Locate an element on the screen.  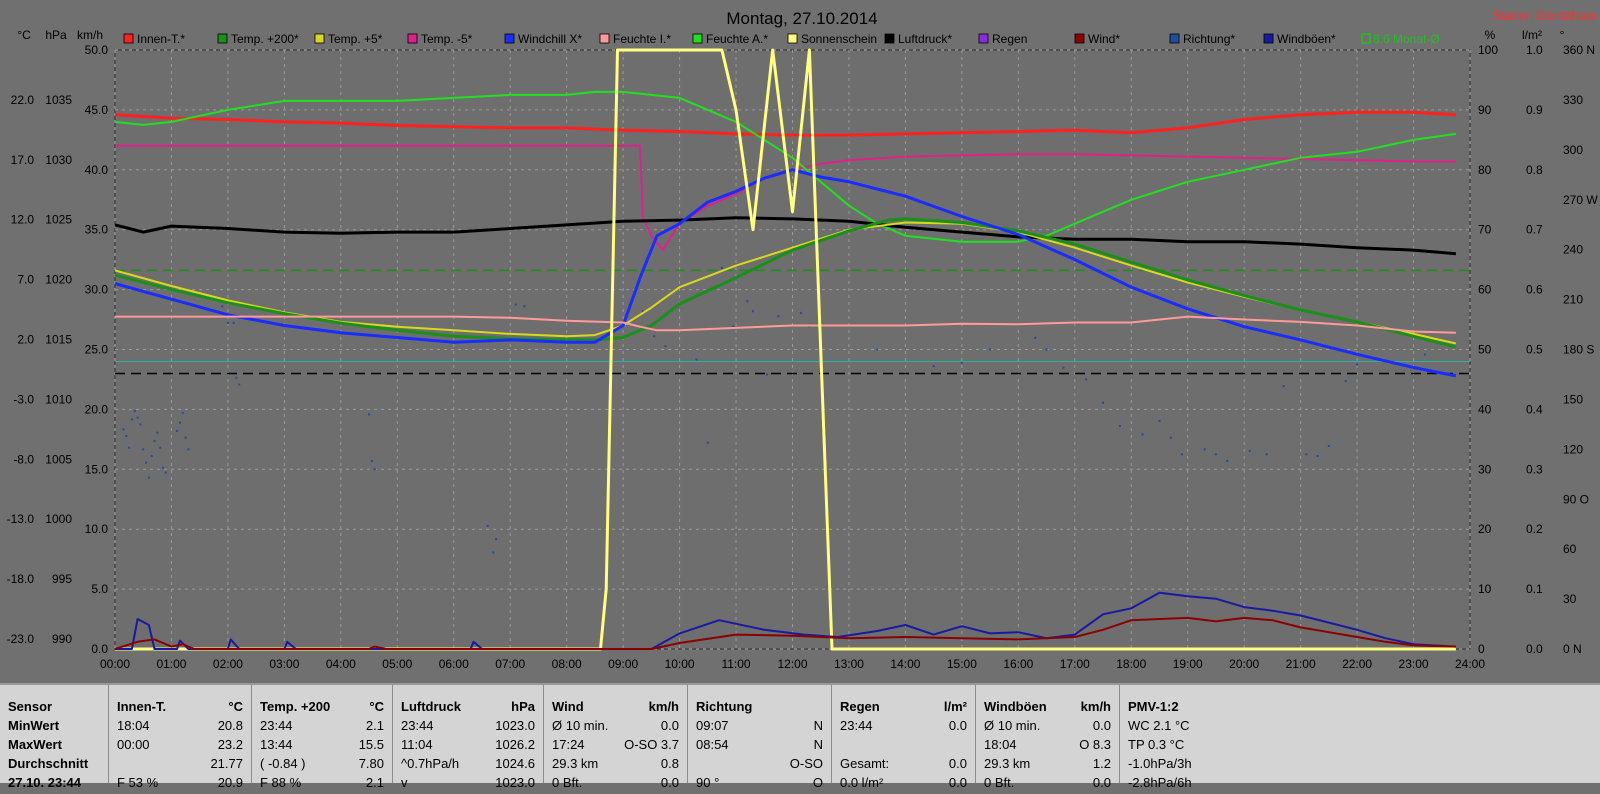
stats-time: 13:44 is located at coordinates (276, 744).